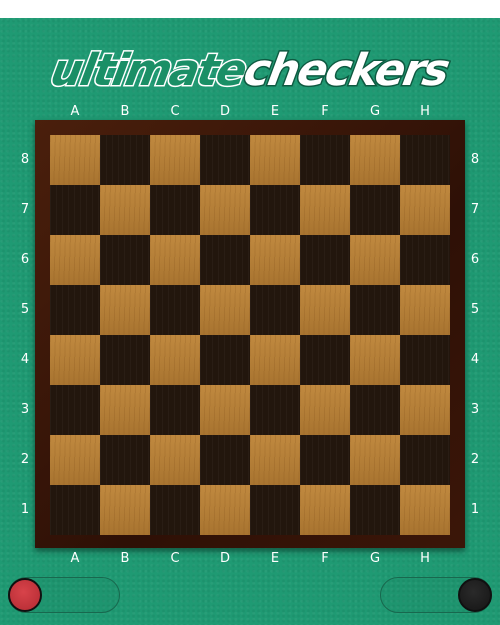 The width and height of the screenshot is (500, 625). I want to click on row-label: 7, so click(475, 209).